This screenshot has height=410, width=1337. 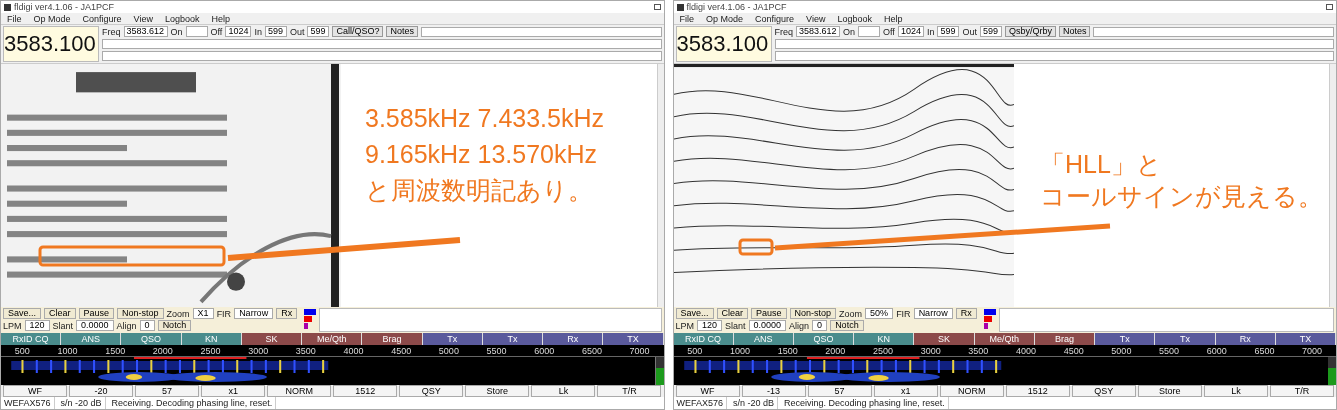 I want to click on waterfall-control: -13, so click(x=773, y=391).